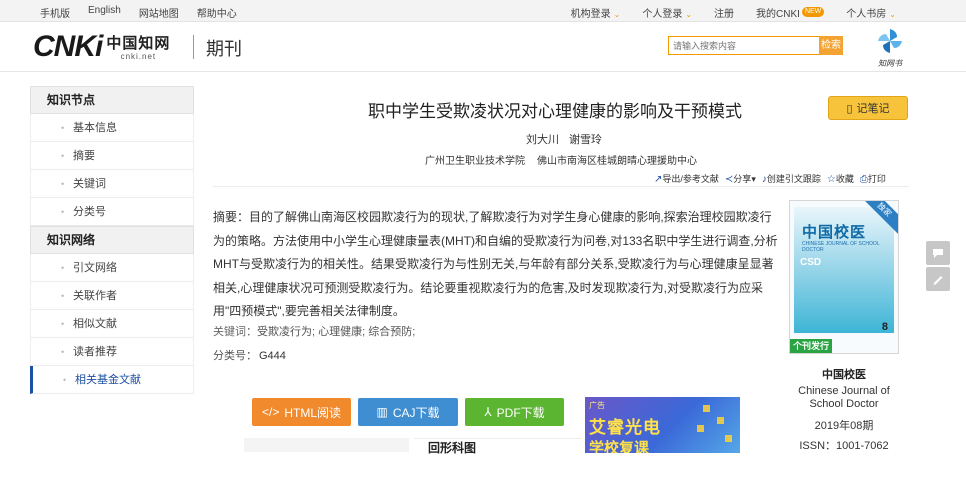 The image size is (966, 482). What do you see at coordinates (138, 12) in the screenshot?
I see `top-left-links: 手机版 English 网站地图 帮助中心` at bounding box center [138, 12].